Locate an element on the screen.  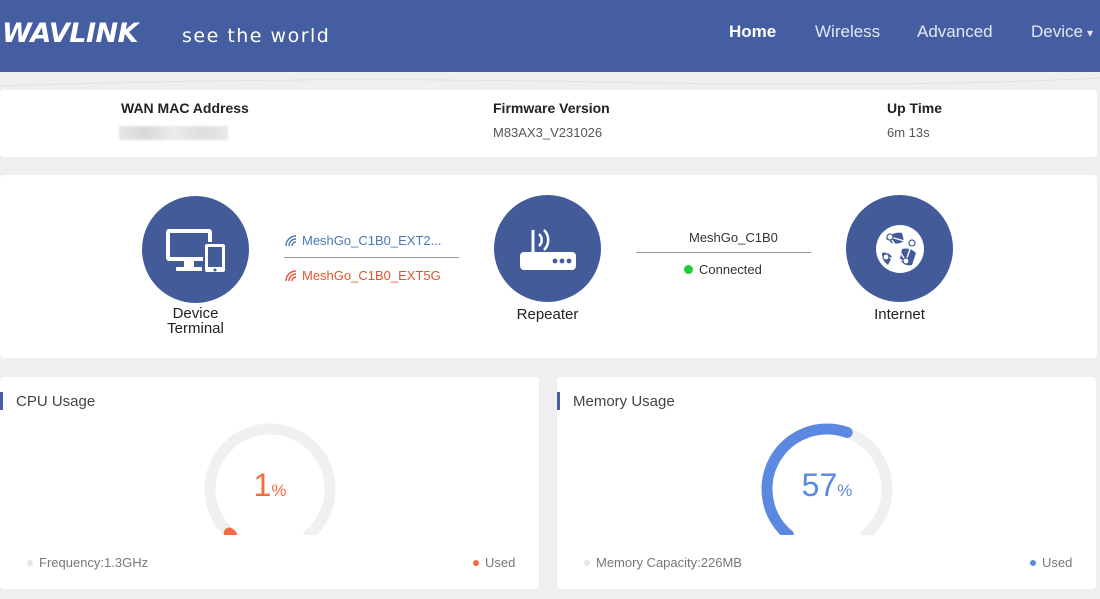
cpu-usage-value: 1% is located at coordinates (270, 485).